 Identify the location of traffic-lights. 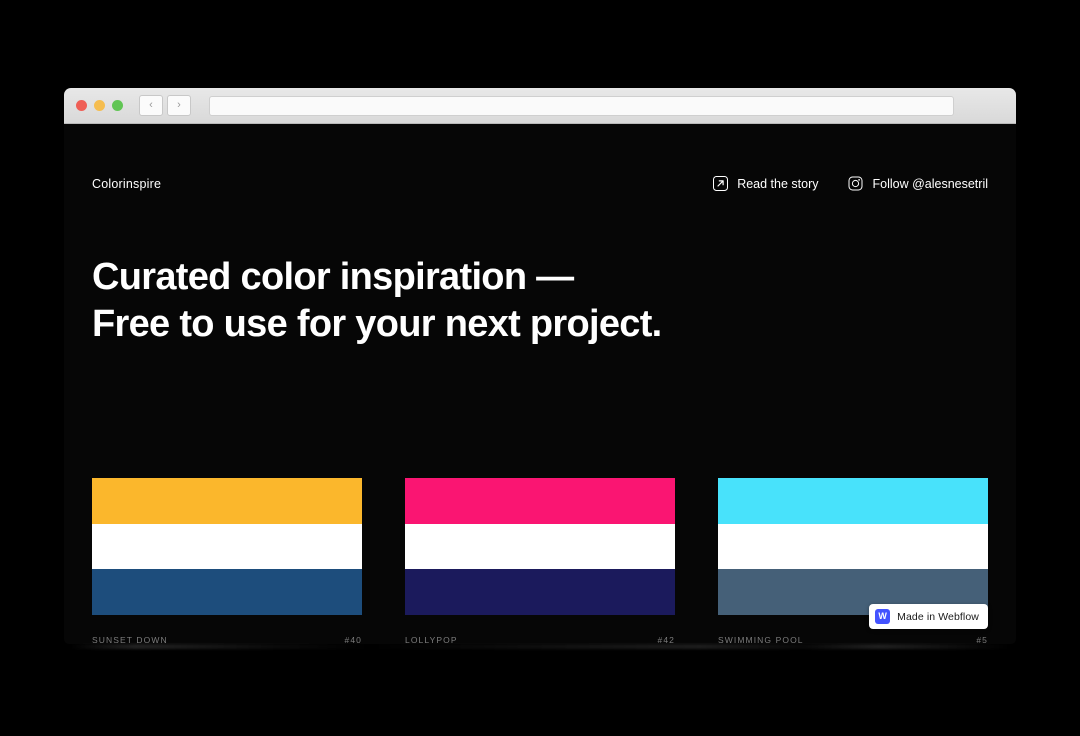
(99, 105).